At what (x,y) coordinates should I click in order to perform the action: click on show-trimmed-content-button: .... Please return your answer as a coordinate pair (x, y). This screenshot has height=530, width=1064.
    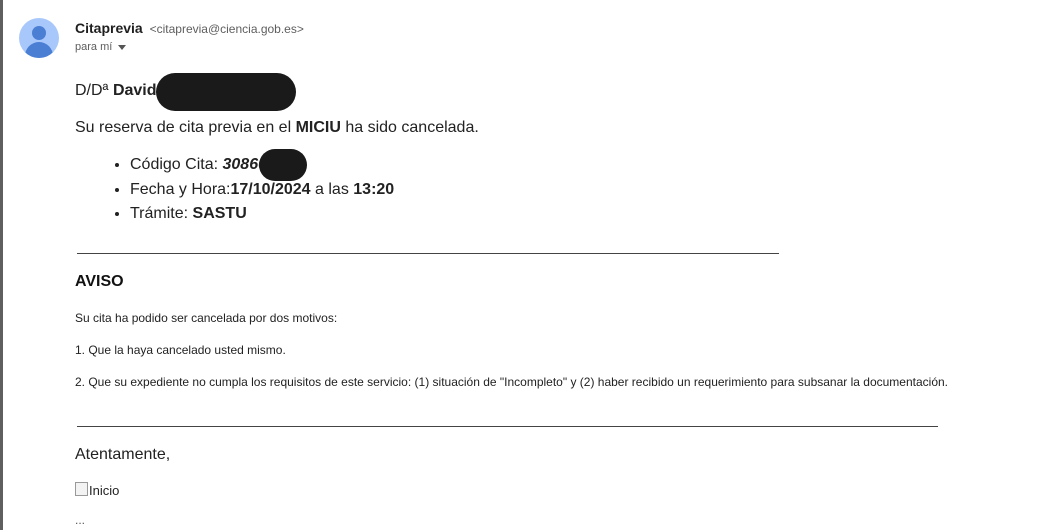
    Looking at the image, I should click on (80, 520).